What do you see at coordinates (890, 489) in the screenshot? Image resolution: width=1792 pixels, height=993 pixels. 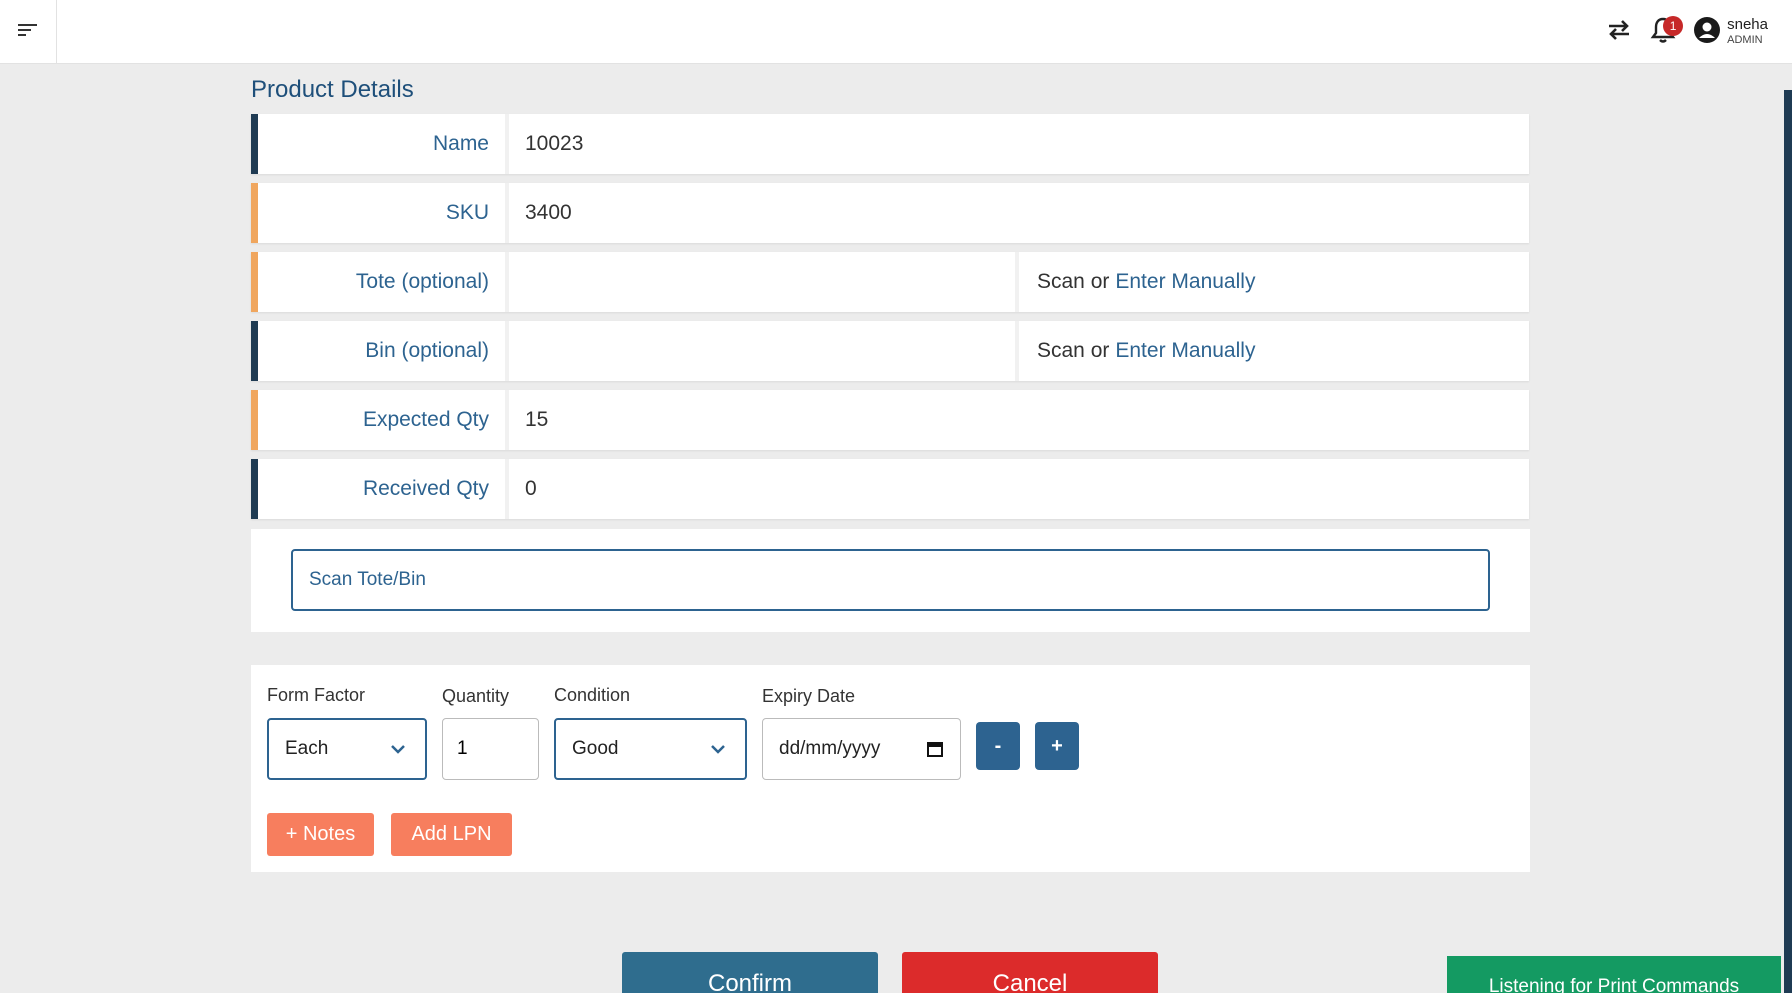 I see `detail-row-received-qty: Received Qty 0` at bounding box center [890, 489].